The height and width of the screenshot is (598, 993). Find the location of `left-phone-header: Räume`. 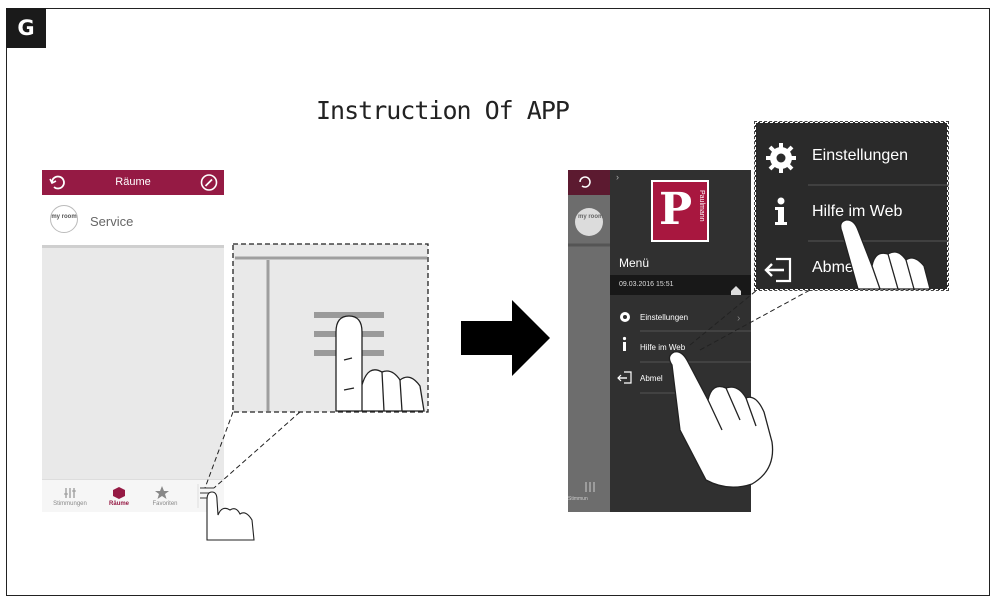

left-phone-header: Räume is located at coordinates (133, 182).